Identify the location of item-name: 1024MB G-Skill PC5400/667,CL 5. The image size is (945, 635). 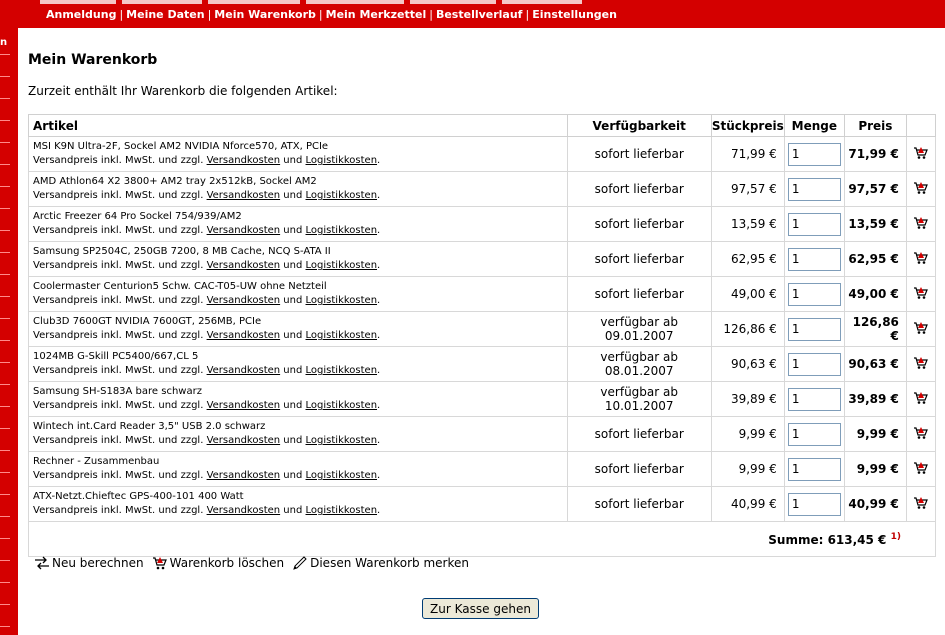
(116, 356).